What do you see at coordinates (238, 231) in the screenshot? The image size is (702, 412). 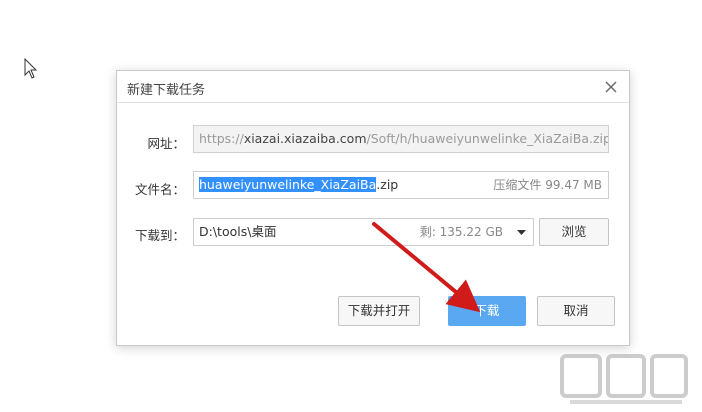 I see `save-path: D:\tools\桌面` at bounding box center [238, 231].